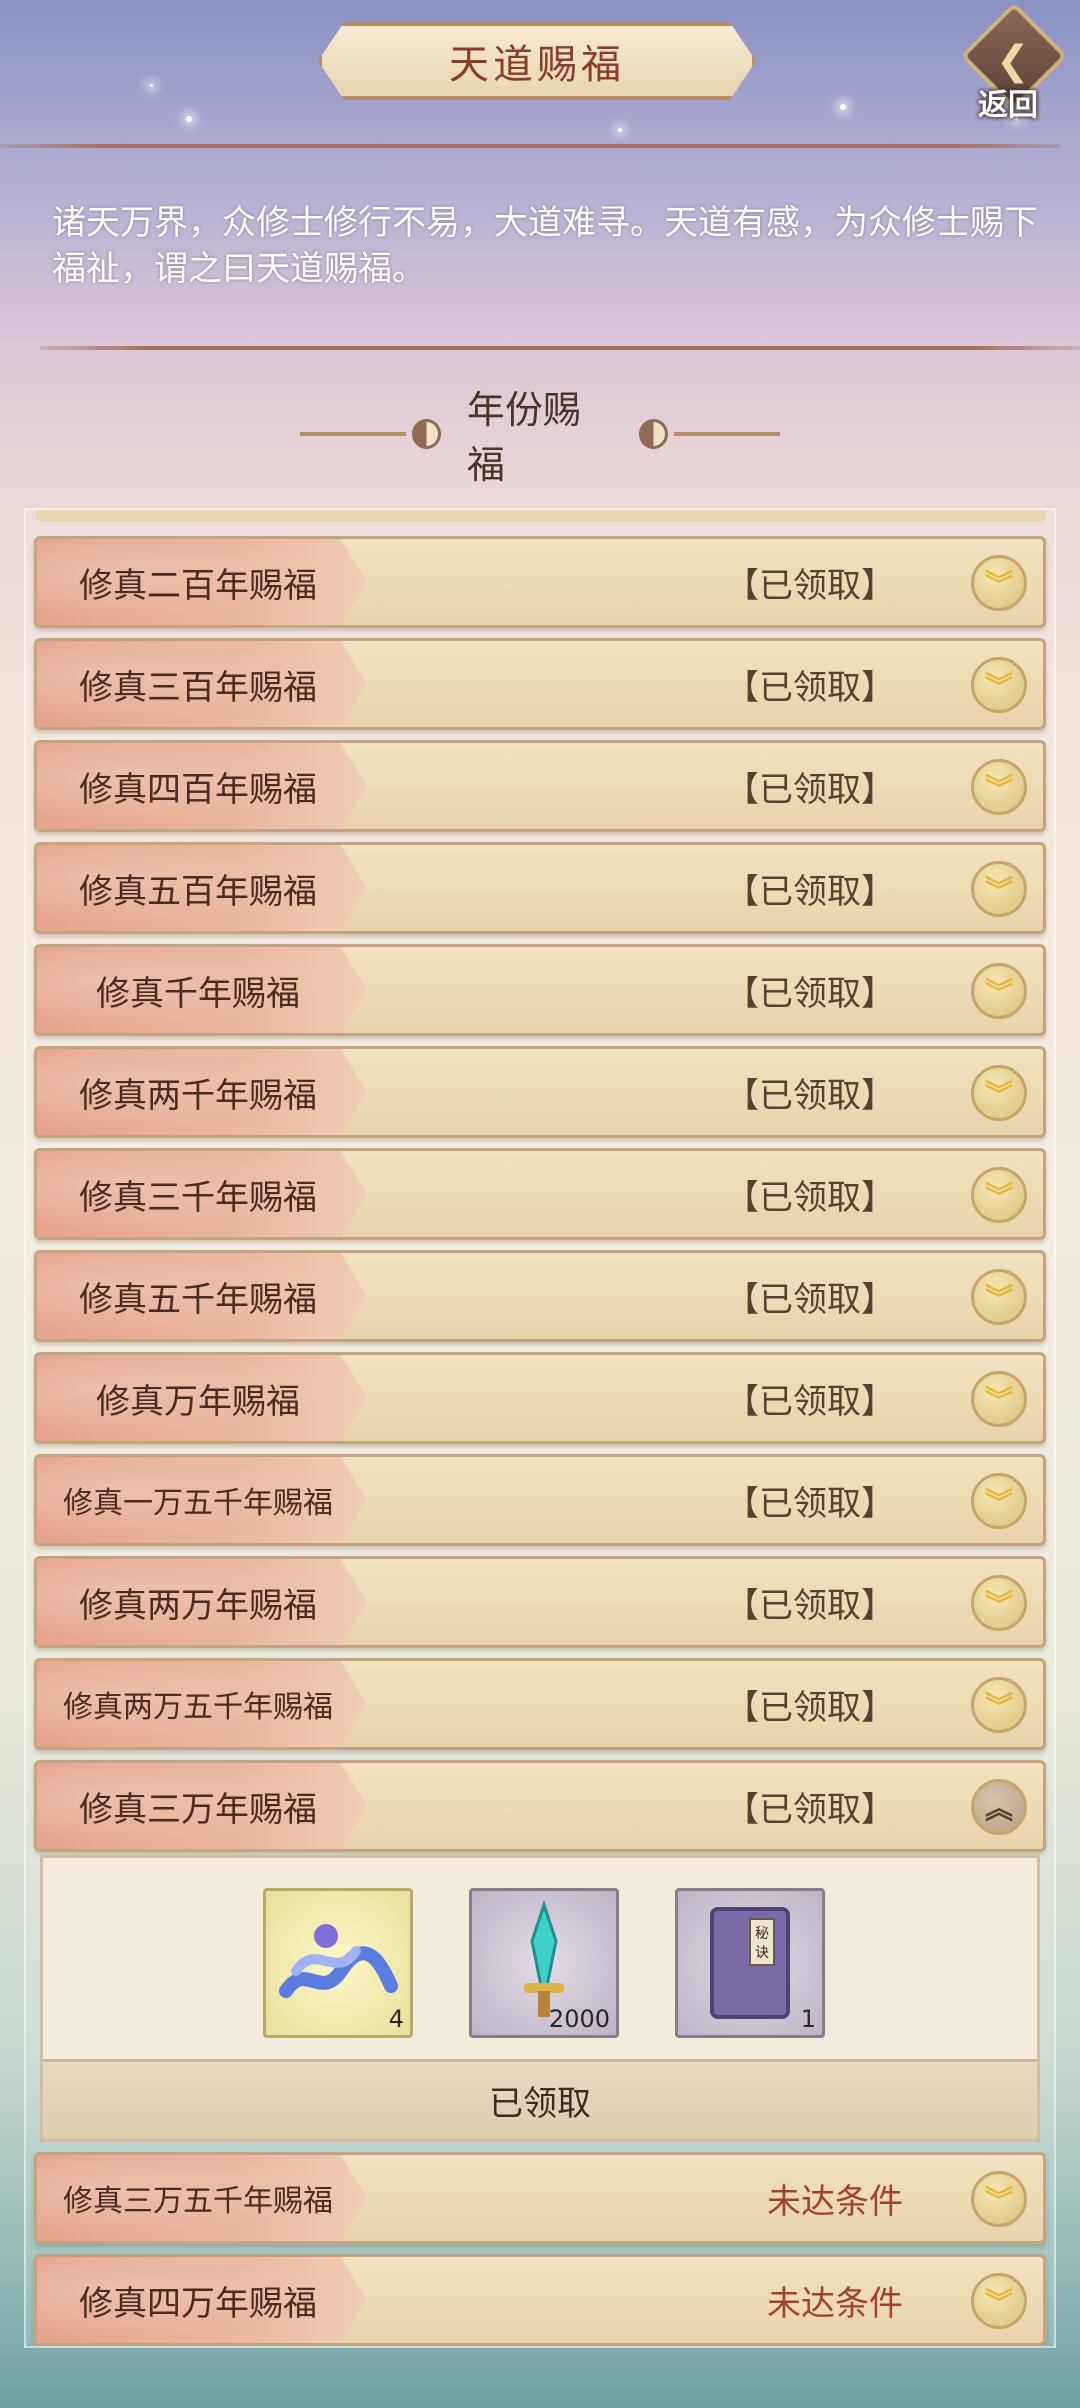 This screenshot has width=1080, height=2408. What do you see at coordinates (540, 990) in the screenshot?
I see `blessing-row: 修真千年赐福 【已领取】 ︾` at bounding box center [540, 990].